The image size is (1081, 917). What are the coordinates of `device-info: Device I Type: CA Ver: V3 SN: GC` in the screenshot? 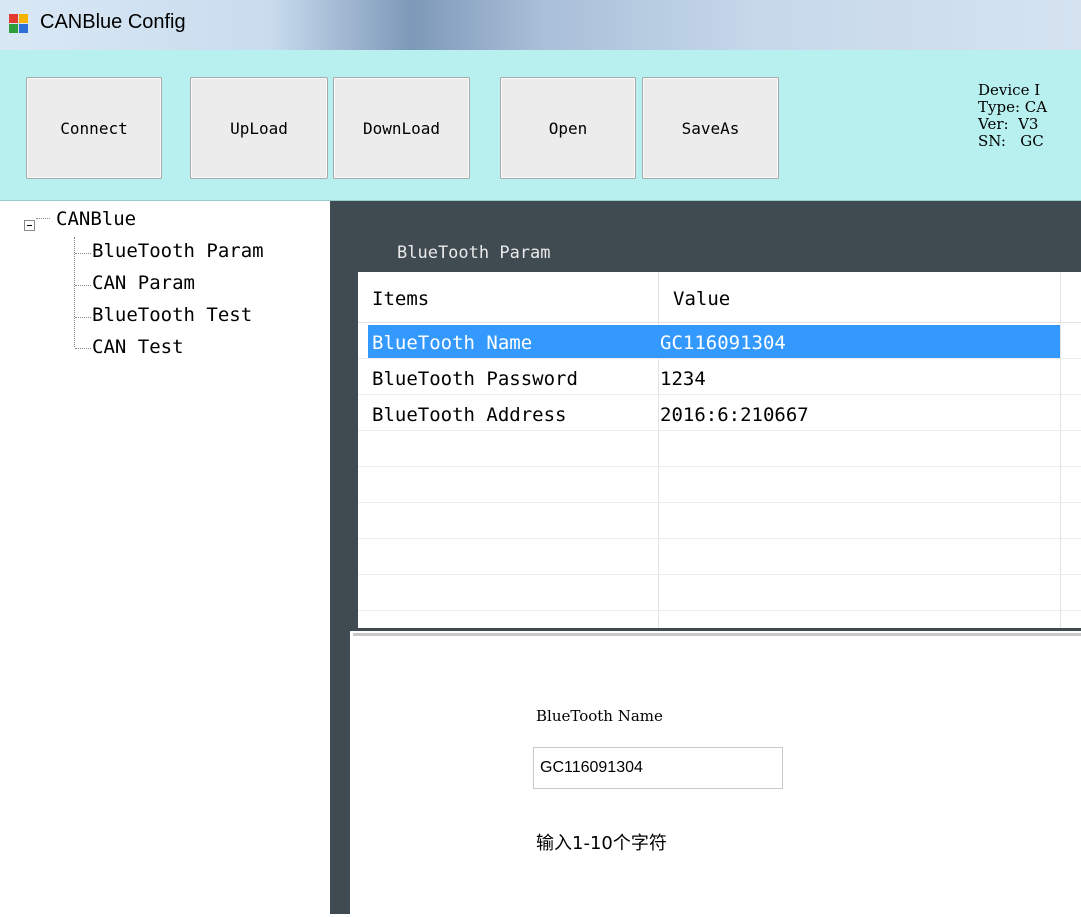 It's located at (1012, 116).